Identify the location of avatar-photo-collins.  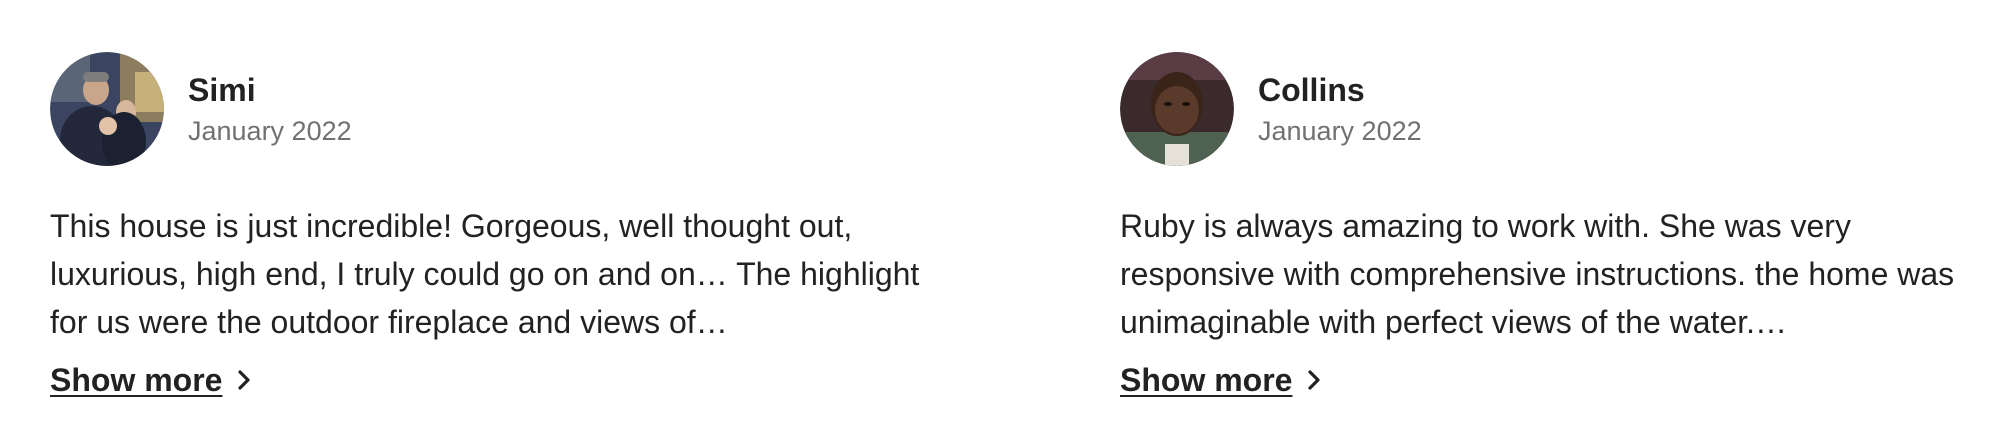
(1177, 109).